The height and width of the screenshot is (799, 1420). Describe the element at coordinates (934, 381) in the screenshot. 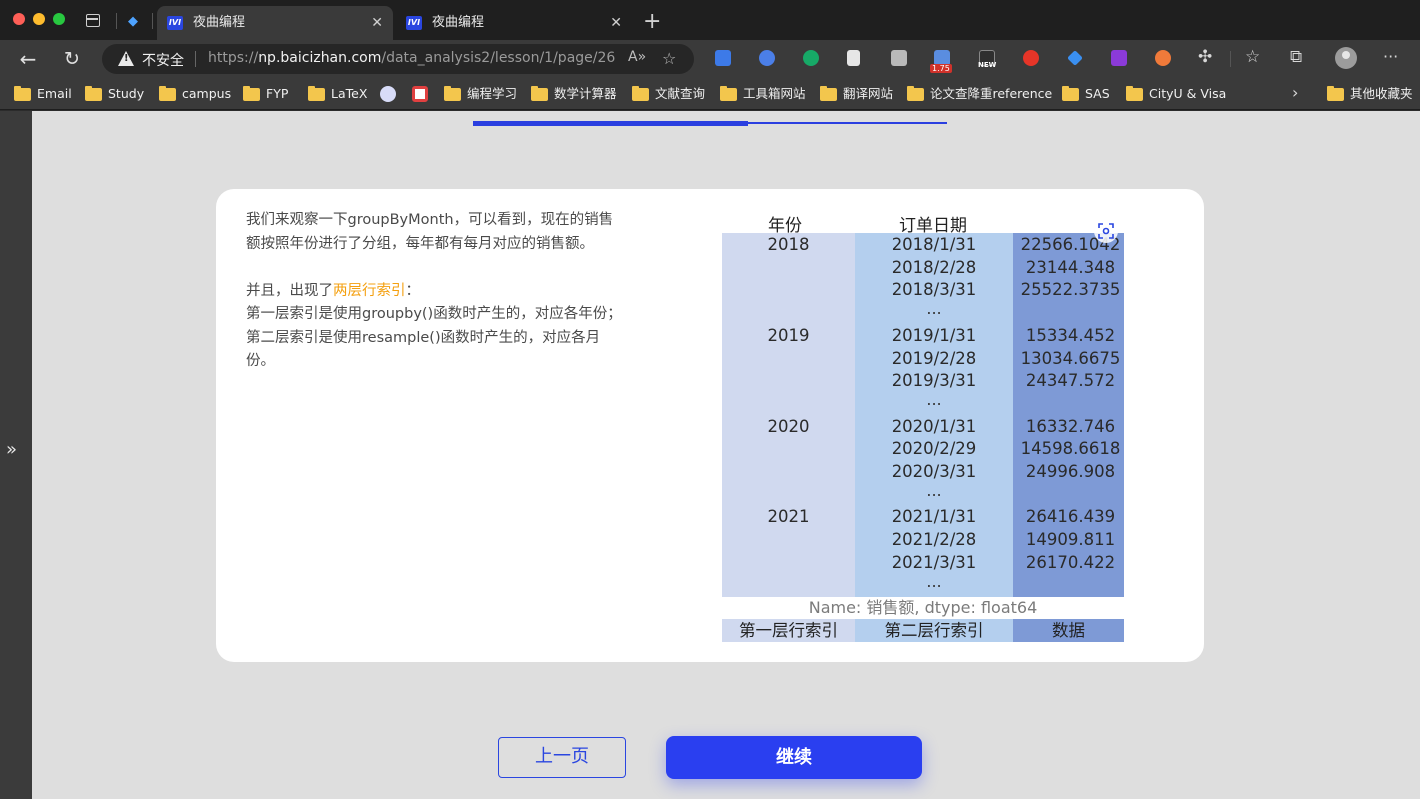

I see `date-cell: 2019/3/31` at that location.